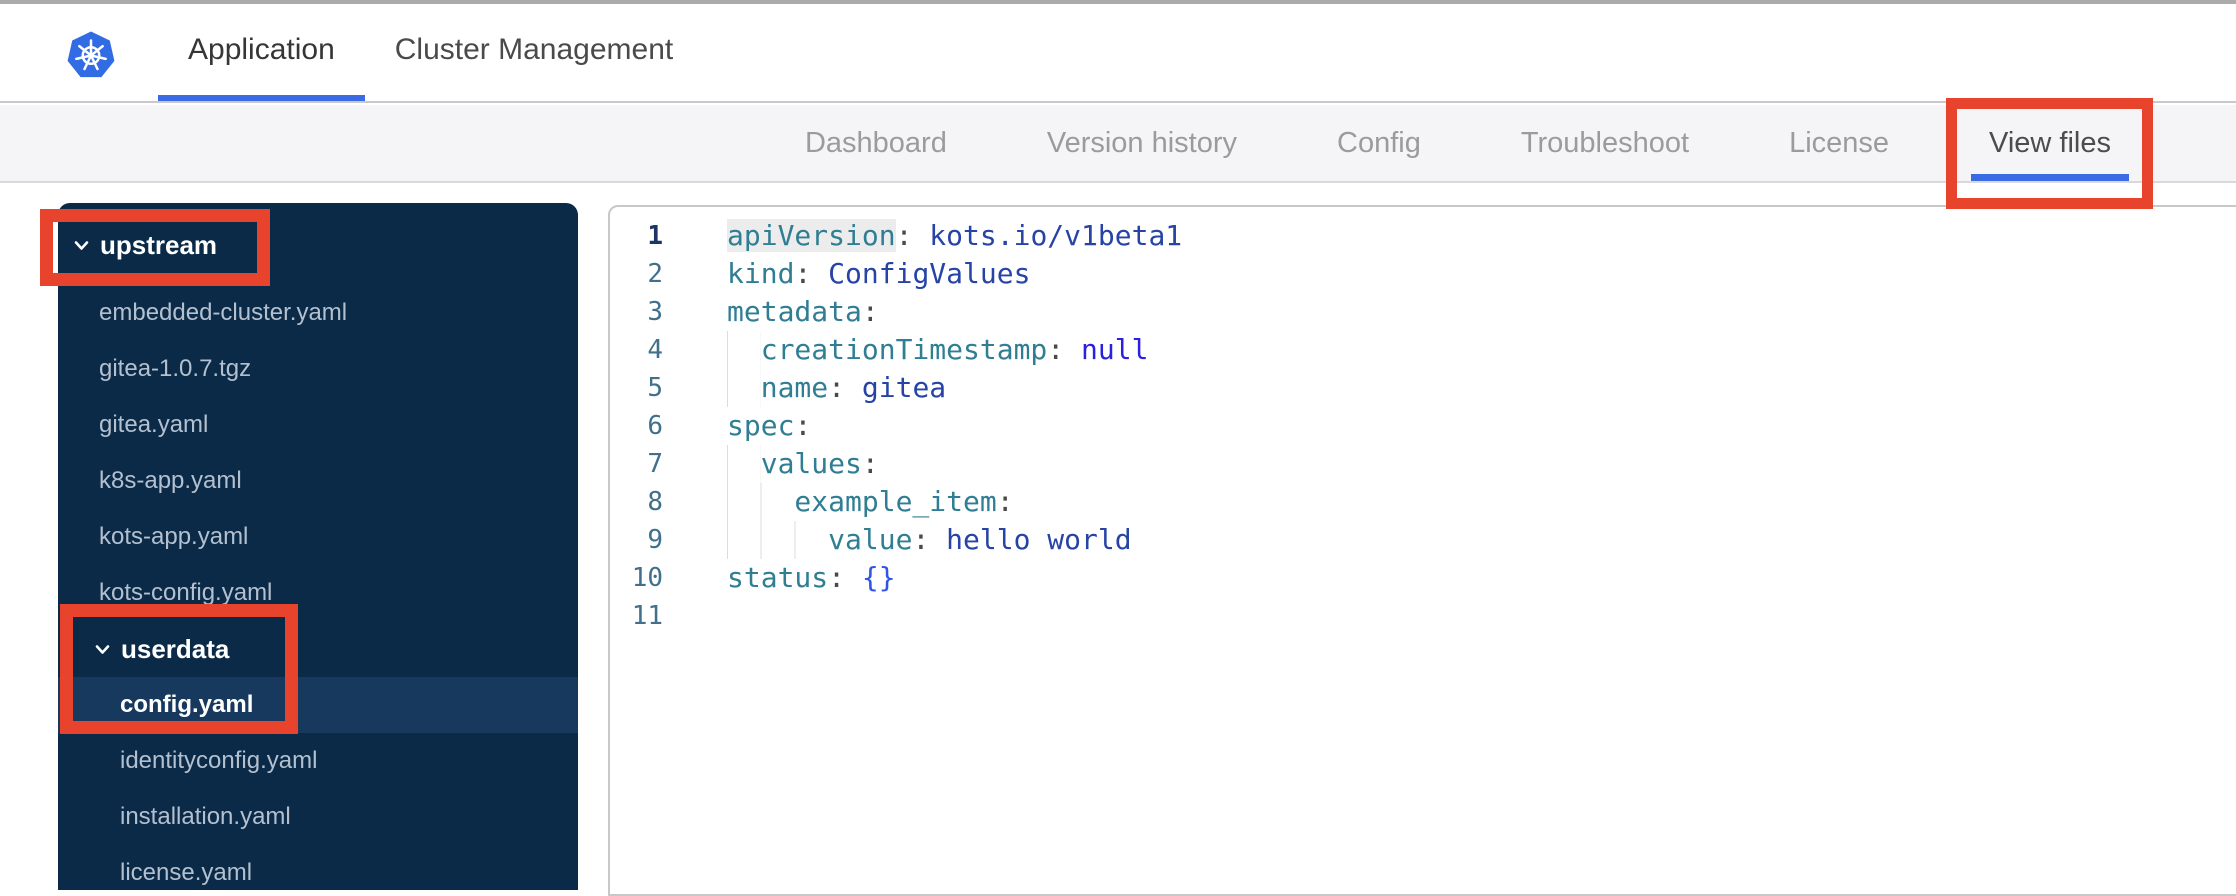 This screenshot has height=896, width=2236. I want to click on tree-item-userdata: userdata, so click(318, 649).